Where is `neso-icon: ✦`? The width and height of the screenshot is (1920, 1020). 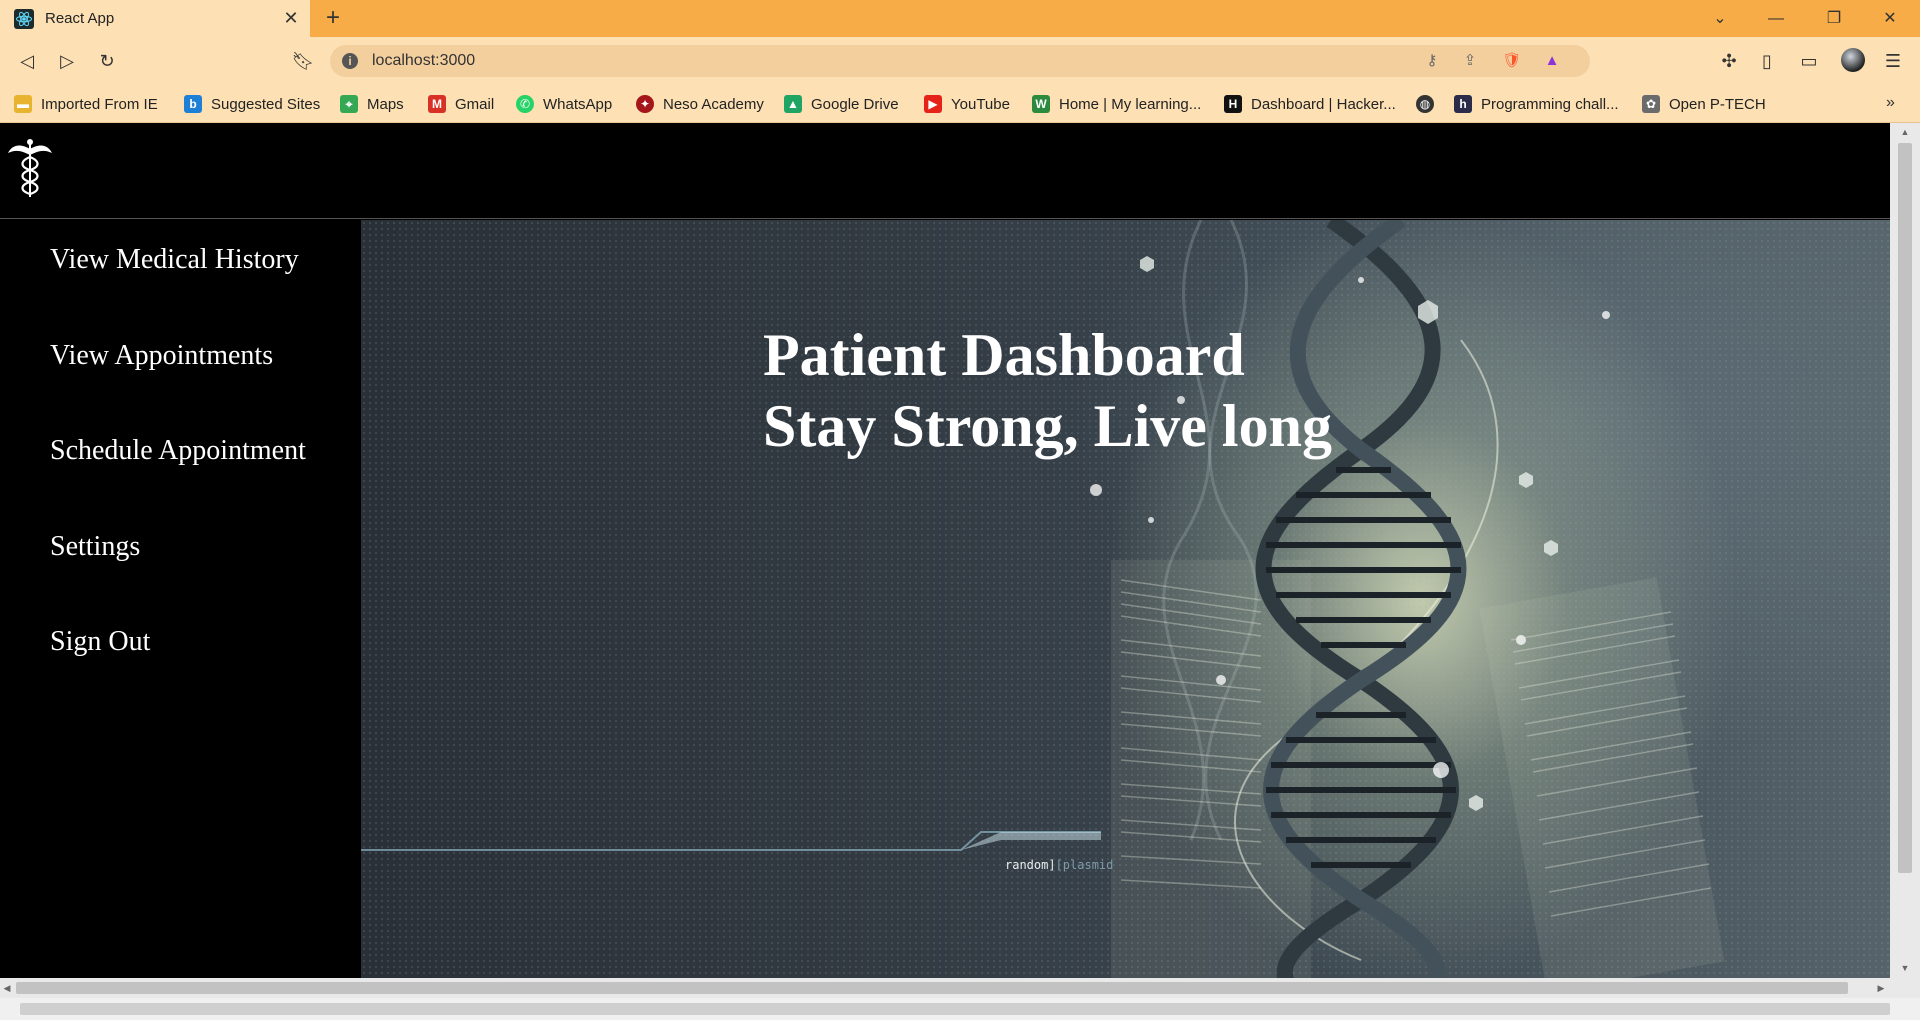 neso-icon: ✦ is located at coordinates (645, 104).